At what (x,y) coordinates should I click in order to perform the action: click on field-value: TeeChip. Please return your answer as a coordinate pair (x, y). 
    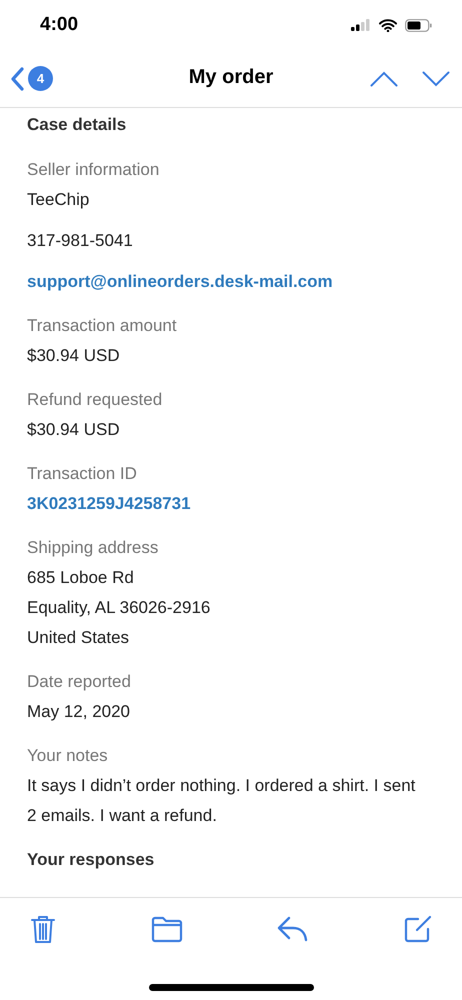
    Looking at the image, I should click on (58, 200).